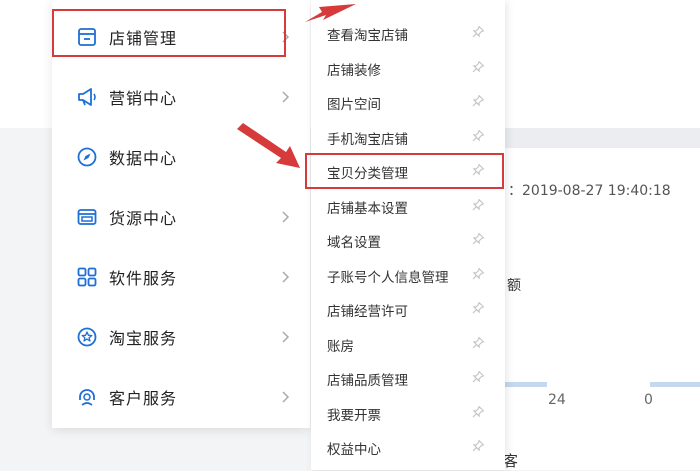 The width and height of the screenshot is (700, 471). What do you see at coordinates (514, 286) in the screenshot?
I see `stat-label-fragment: 额` at bounding box center [514, 286].